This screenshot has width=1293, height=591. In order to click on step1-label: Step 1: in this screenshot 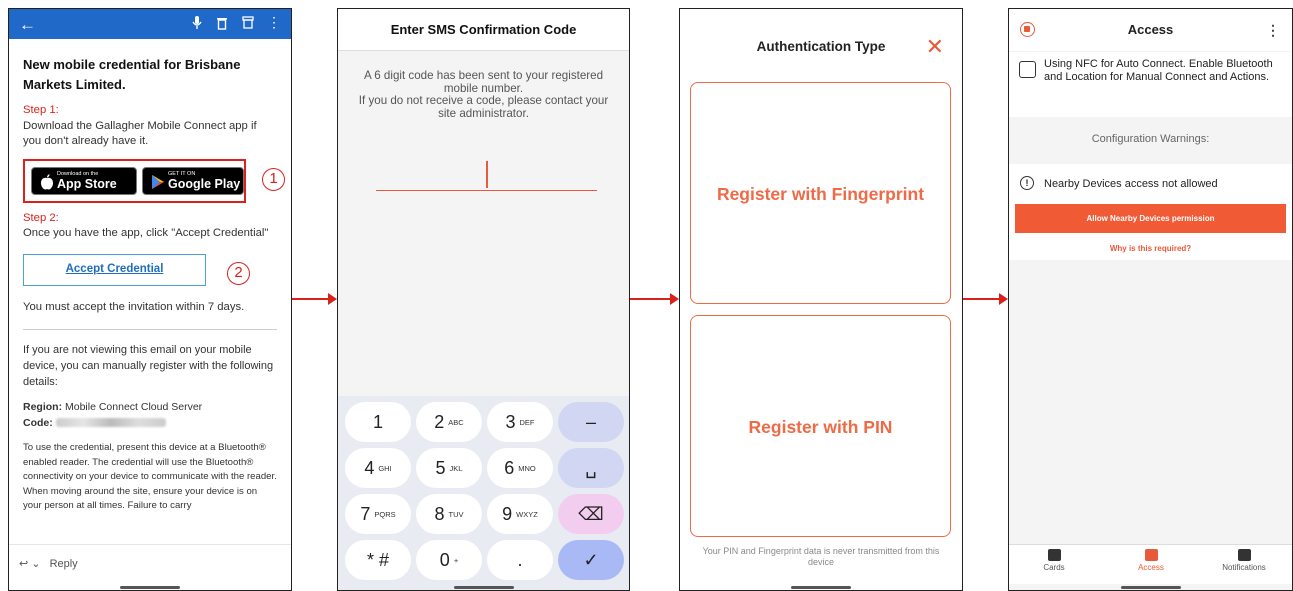, I will do `click(41, 110)`.